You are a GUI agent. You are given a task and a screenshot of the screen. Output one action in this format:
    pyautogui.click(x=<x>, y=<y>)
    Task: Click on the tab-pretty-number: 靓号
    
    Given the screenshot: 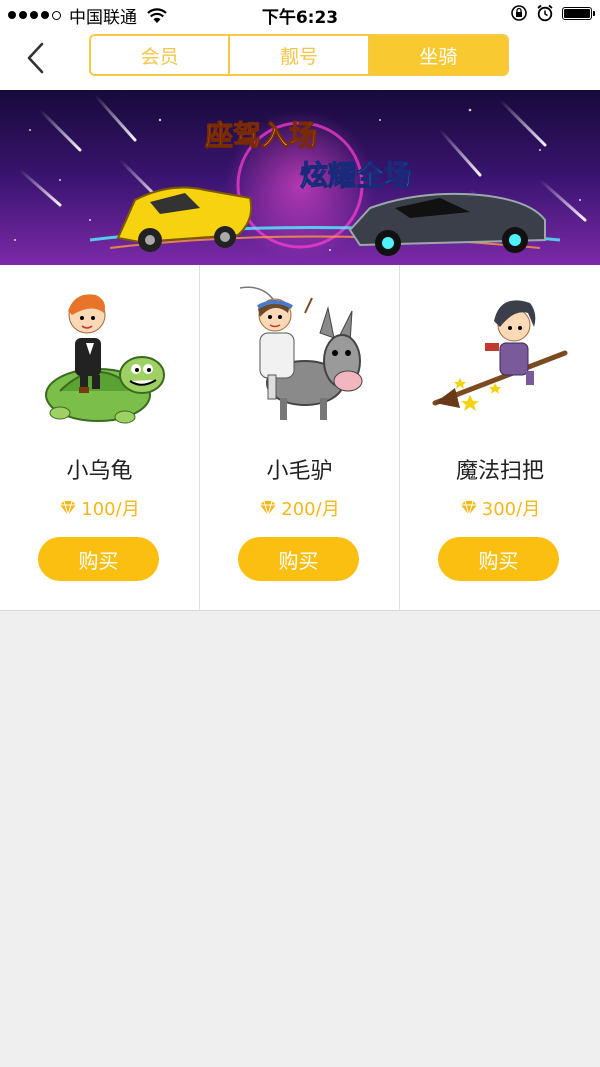 What is the action you would take?
    pyautogui.click(x=300, y=55)
    